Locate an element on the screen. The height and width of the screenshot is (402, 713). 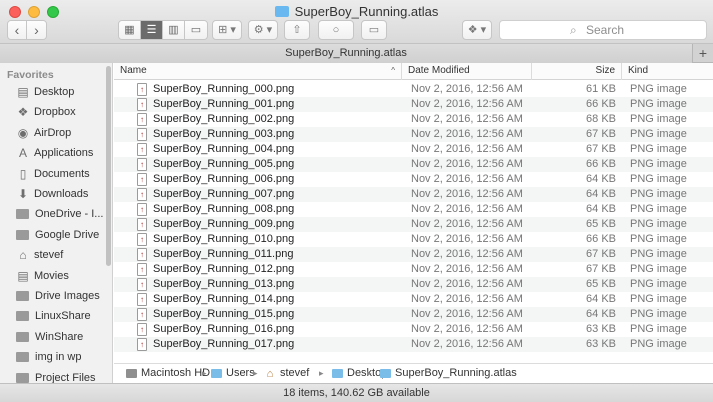
back-button: ‹ is located at coordinates (17, 30).